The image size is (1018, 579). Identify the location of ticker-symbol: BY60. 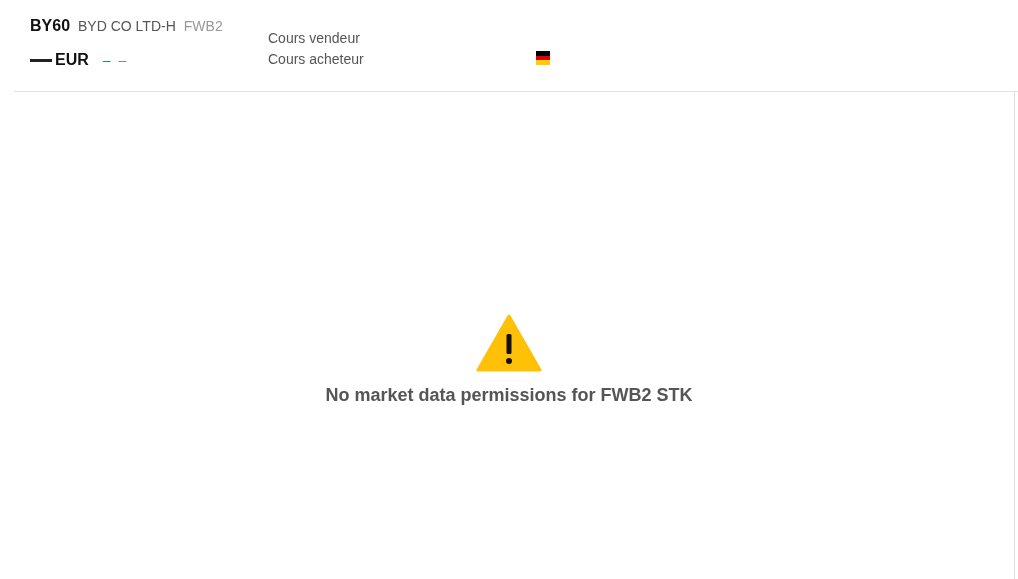
(50, 26).